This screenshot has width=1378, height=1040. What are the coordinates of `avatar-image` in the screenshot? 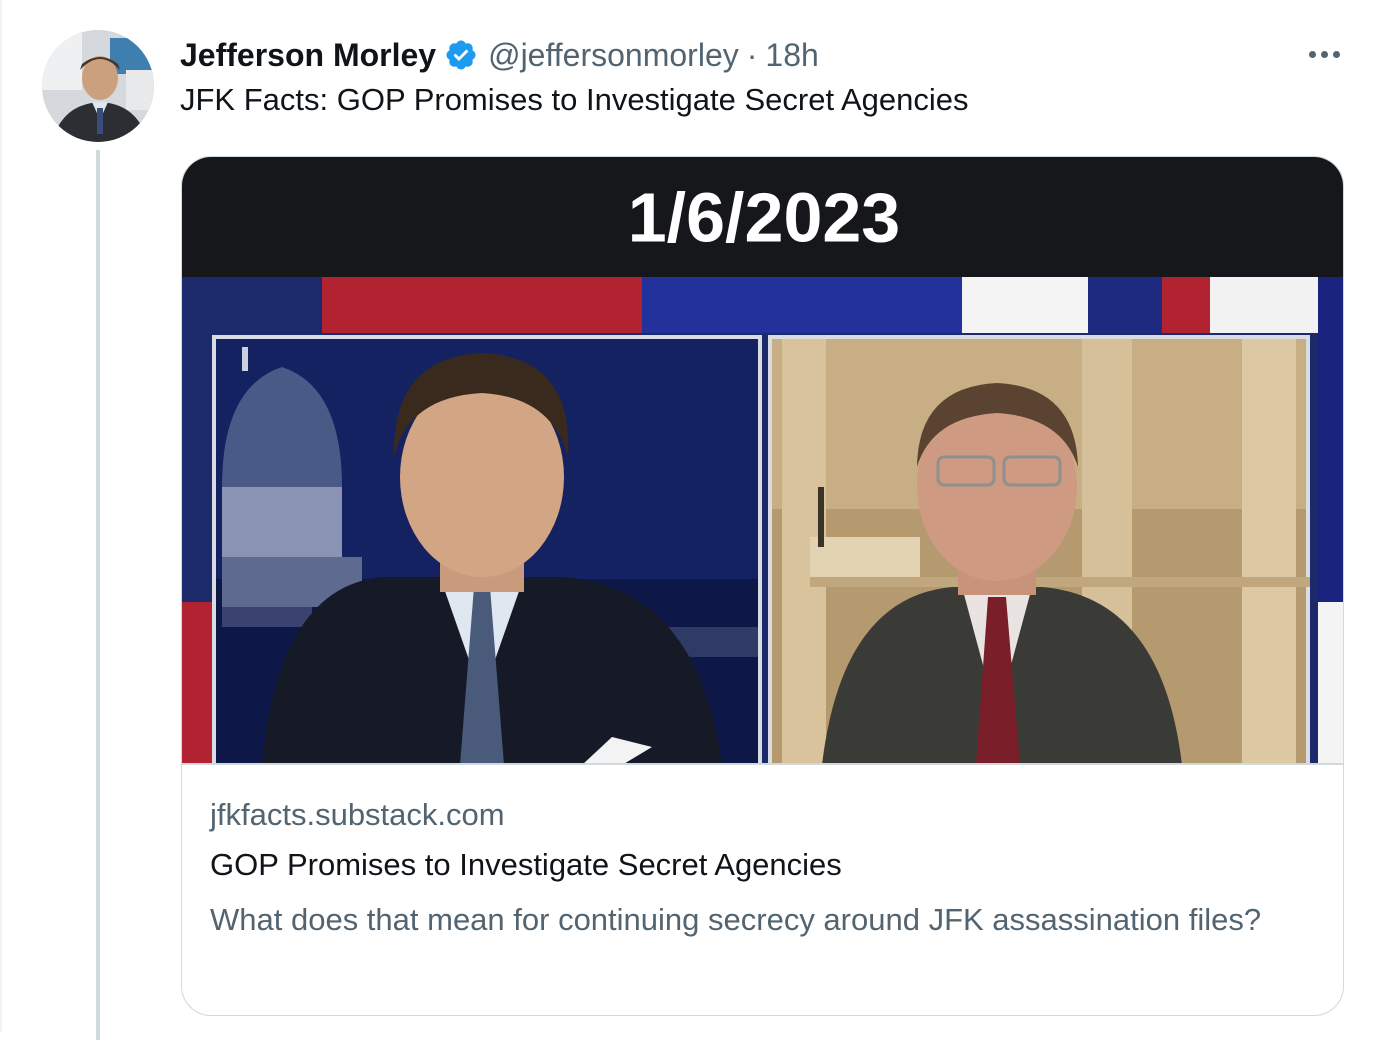 It's located at (98, 86).